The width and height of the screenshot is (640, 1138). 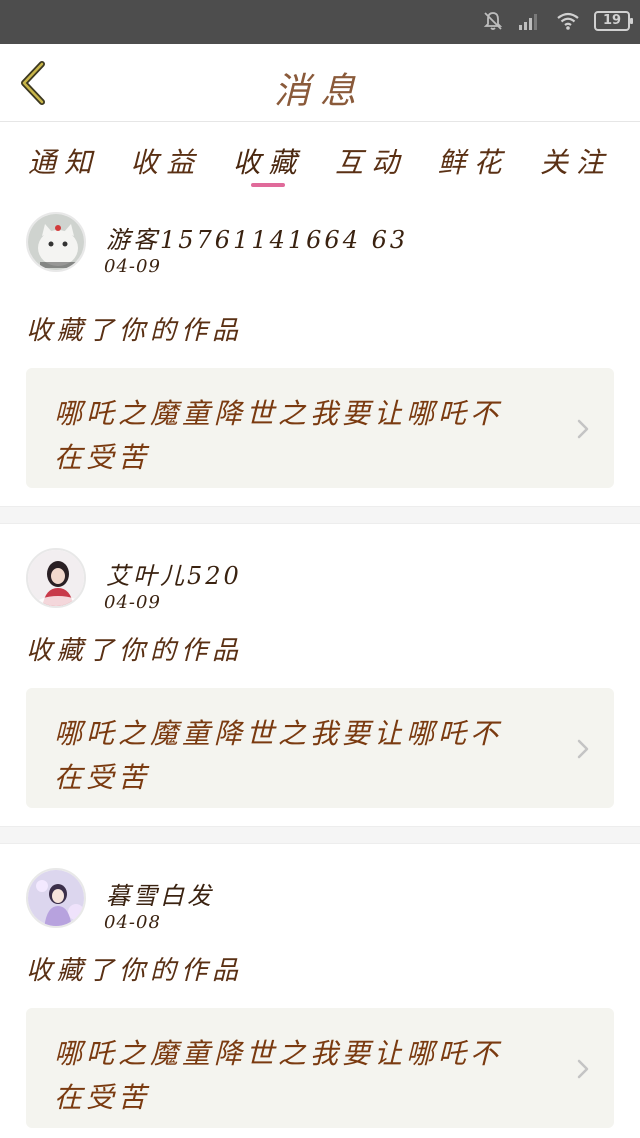 I want to click on bell-muted-icon, so click(x=493, y=21).